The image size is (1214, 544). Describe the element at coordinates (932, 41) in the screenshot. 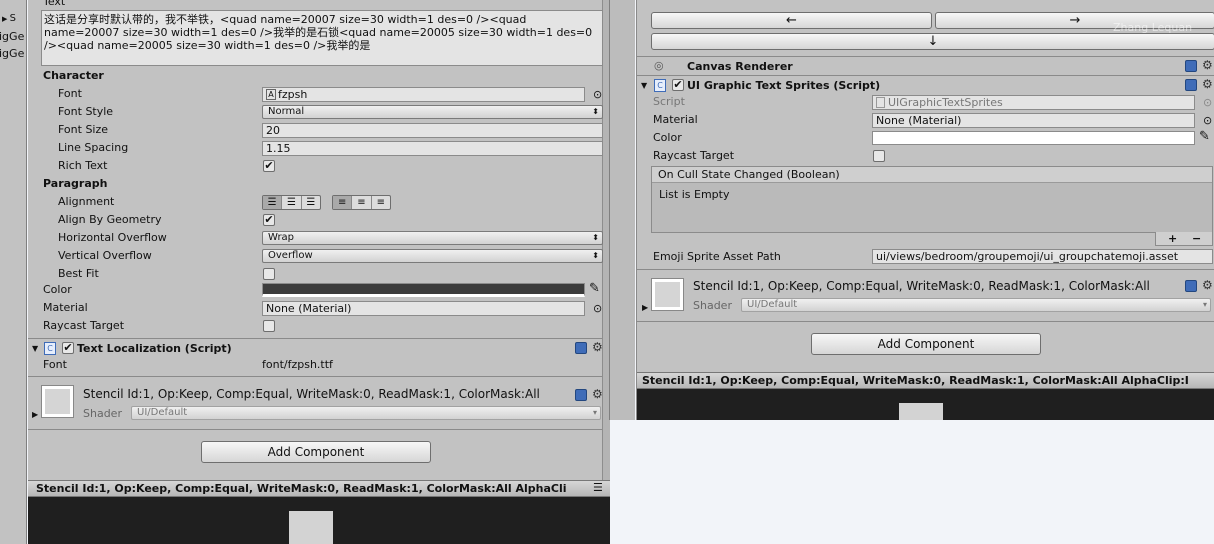

I see `arrow-down-button: ↓` at that location.